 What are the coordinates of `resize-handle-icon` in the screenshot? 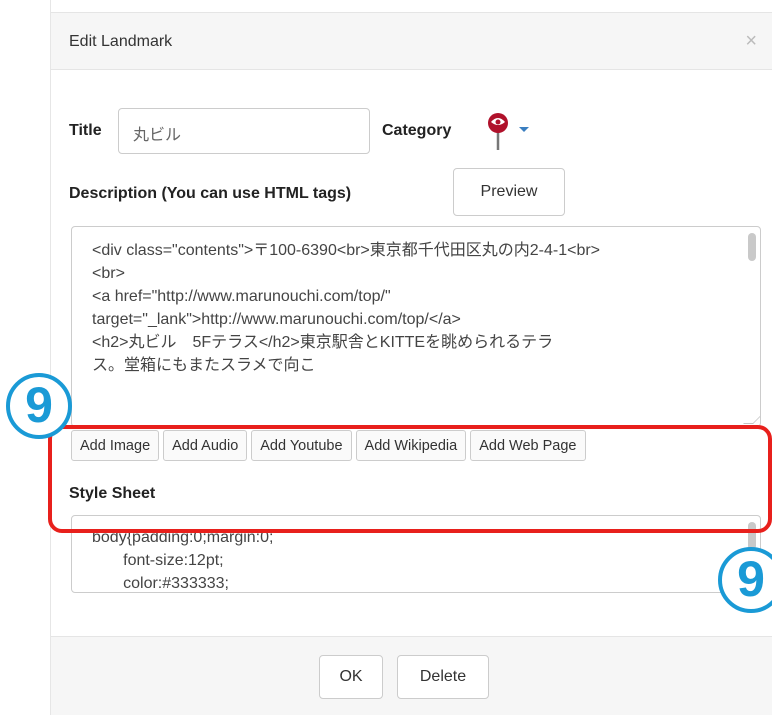 It's located at (751, 419).